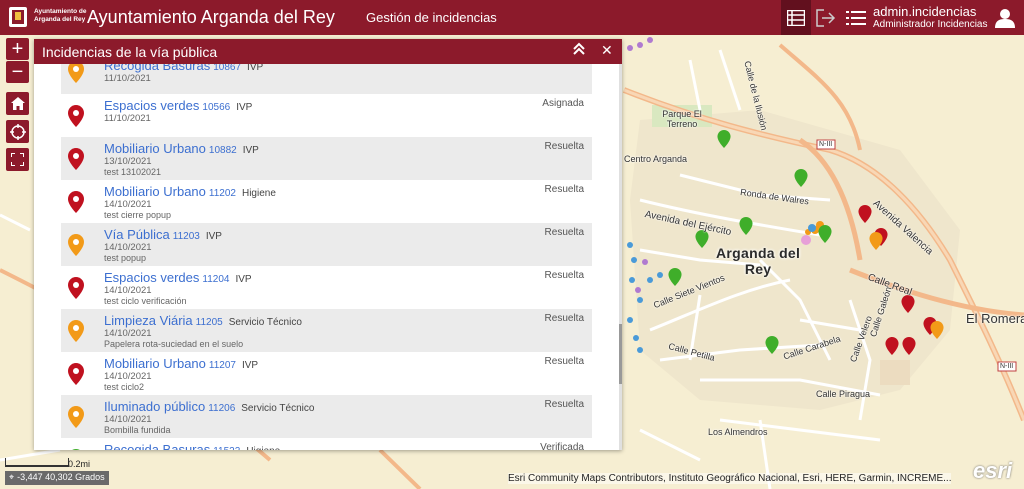 The height and width of the screenshot is (489, 1024). Describe the element at coordinates (326, 444) in the screenshot. I see `incident-row: Recogida Basuras11522 Higiene Verificada` at that location.